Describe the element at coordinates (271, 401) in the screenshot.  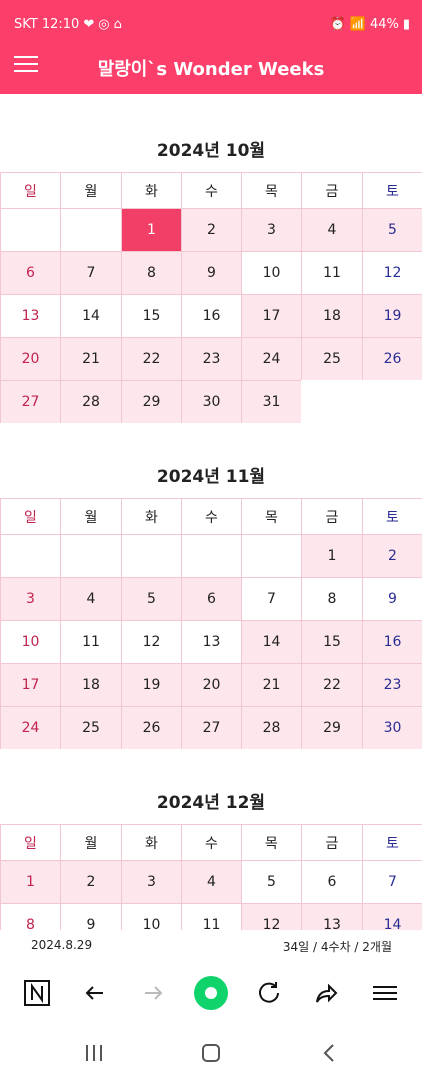
I see `calendar-day: 31` at that location.